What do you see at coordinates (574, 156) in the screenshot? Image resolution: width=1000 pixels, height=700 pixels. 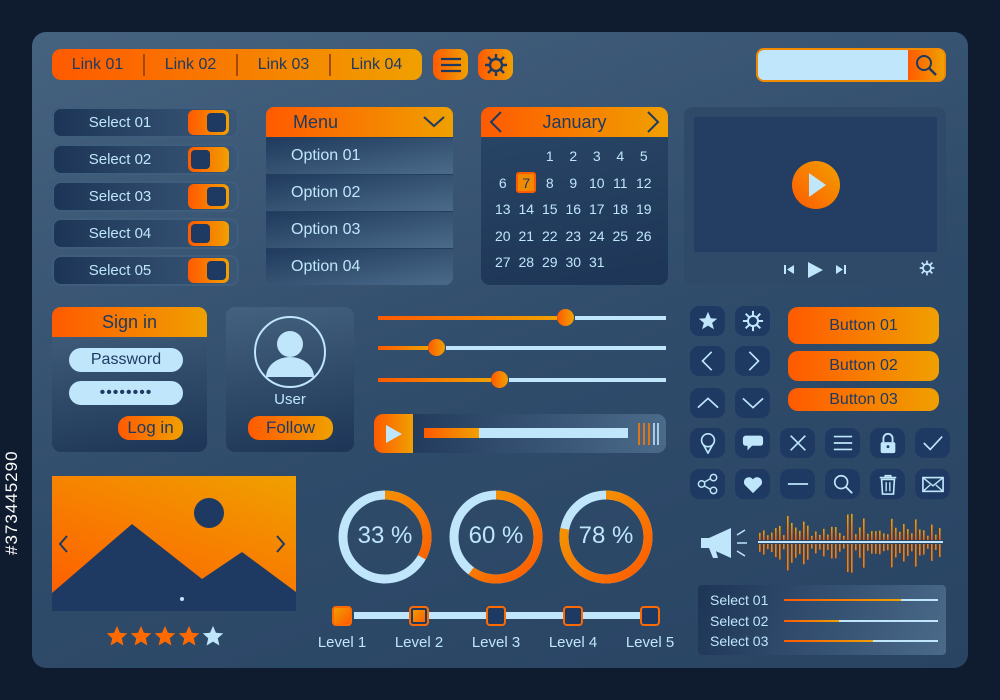 I see `calendar-day: 2` at bounding box center [574, 156].